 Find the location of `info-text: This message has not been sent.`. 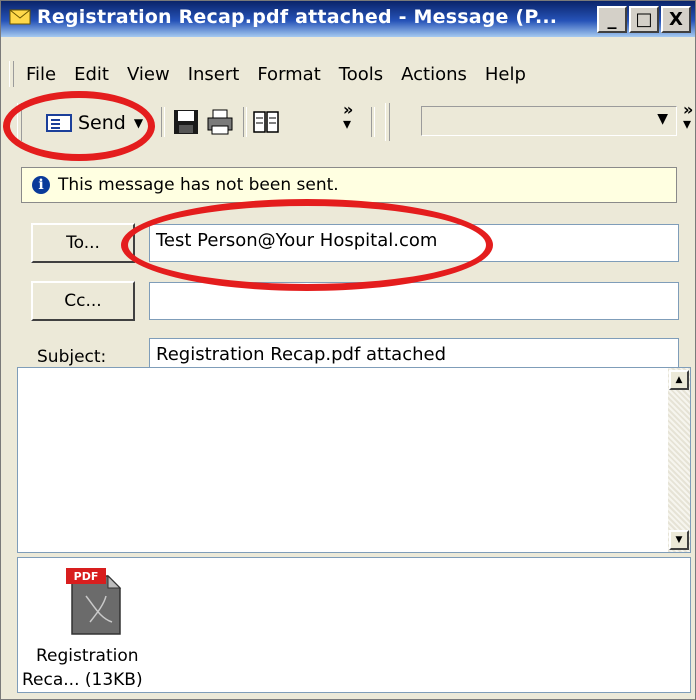

info-text: This message has not been sent. is located at coordinates (198, 185).